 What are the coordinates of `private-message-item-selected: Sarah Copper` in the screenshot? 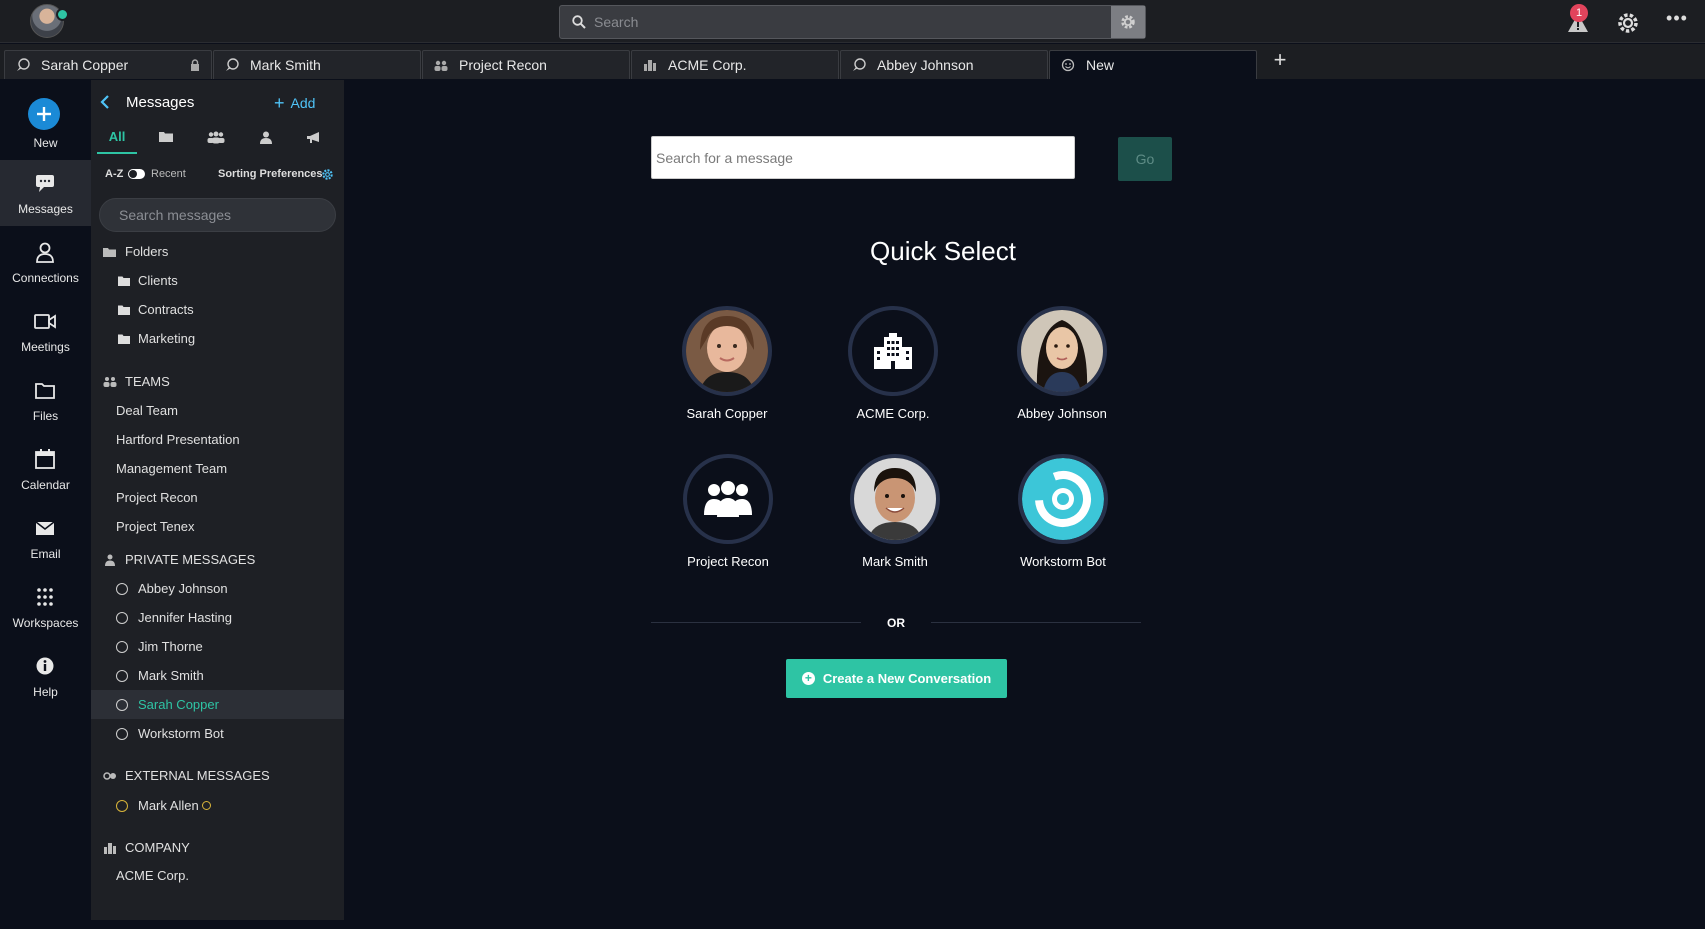 It's located at (217, 704).